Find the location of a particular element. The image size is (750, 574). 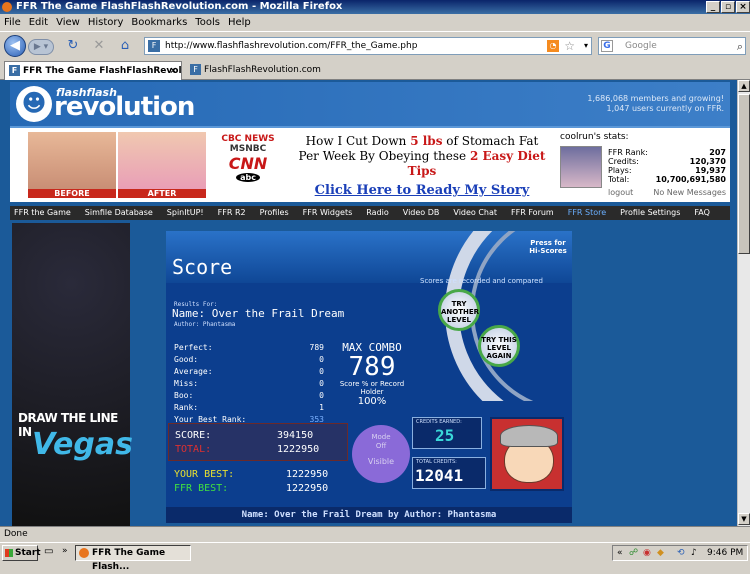

back-arrow-icon: ◀ is located at coordinates (15, 46).